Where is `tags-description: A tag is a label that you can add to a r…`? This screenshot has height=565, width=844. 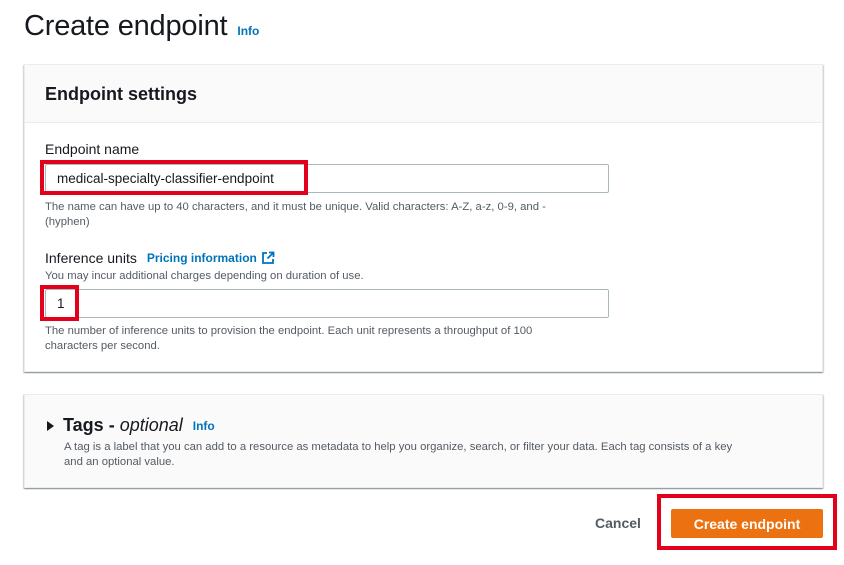
tags-description: A tag is a label that you can add to a r… is located at coordinates (434, 455).